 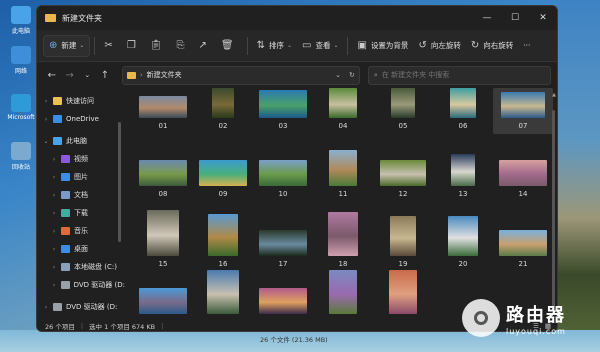 I want to click on new-button: ⊕ 新建 ⌄, so click(x=67, y=45).